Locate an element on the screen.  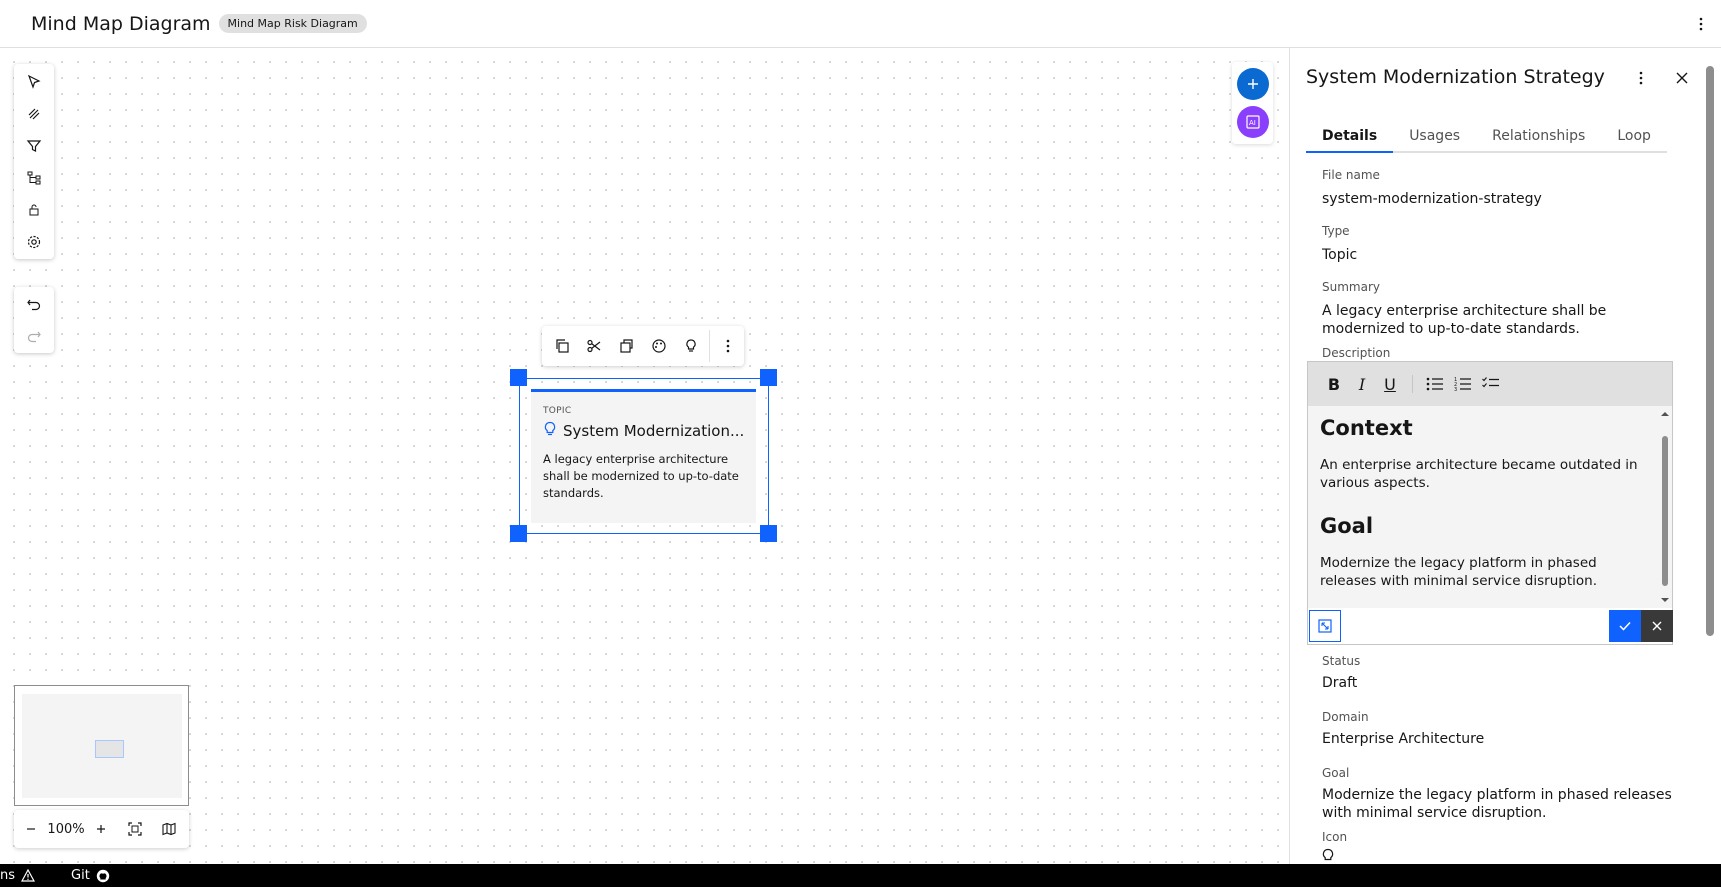
checklist-icon is located at coordinates (1491, 384).